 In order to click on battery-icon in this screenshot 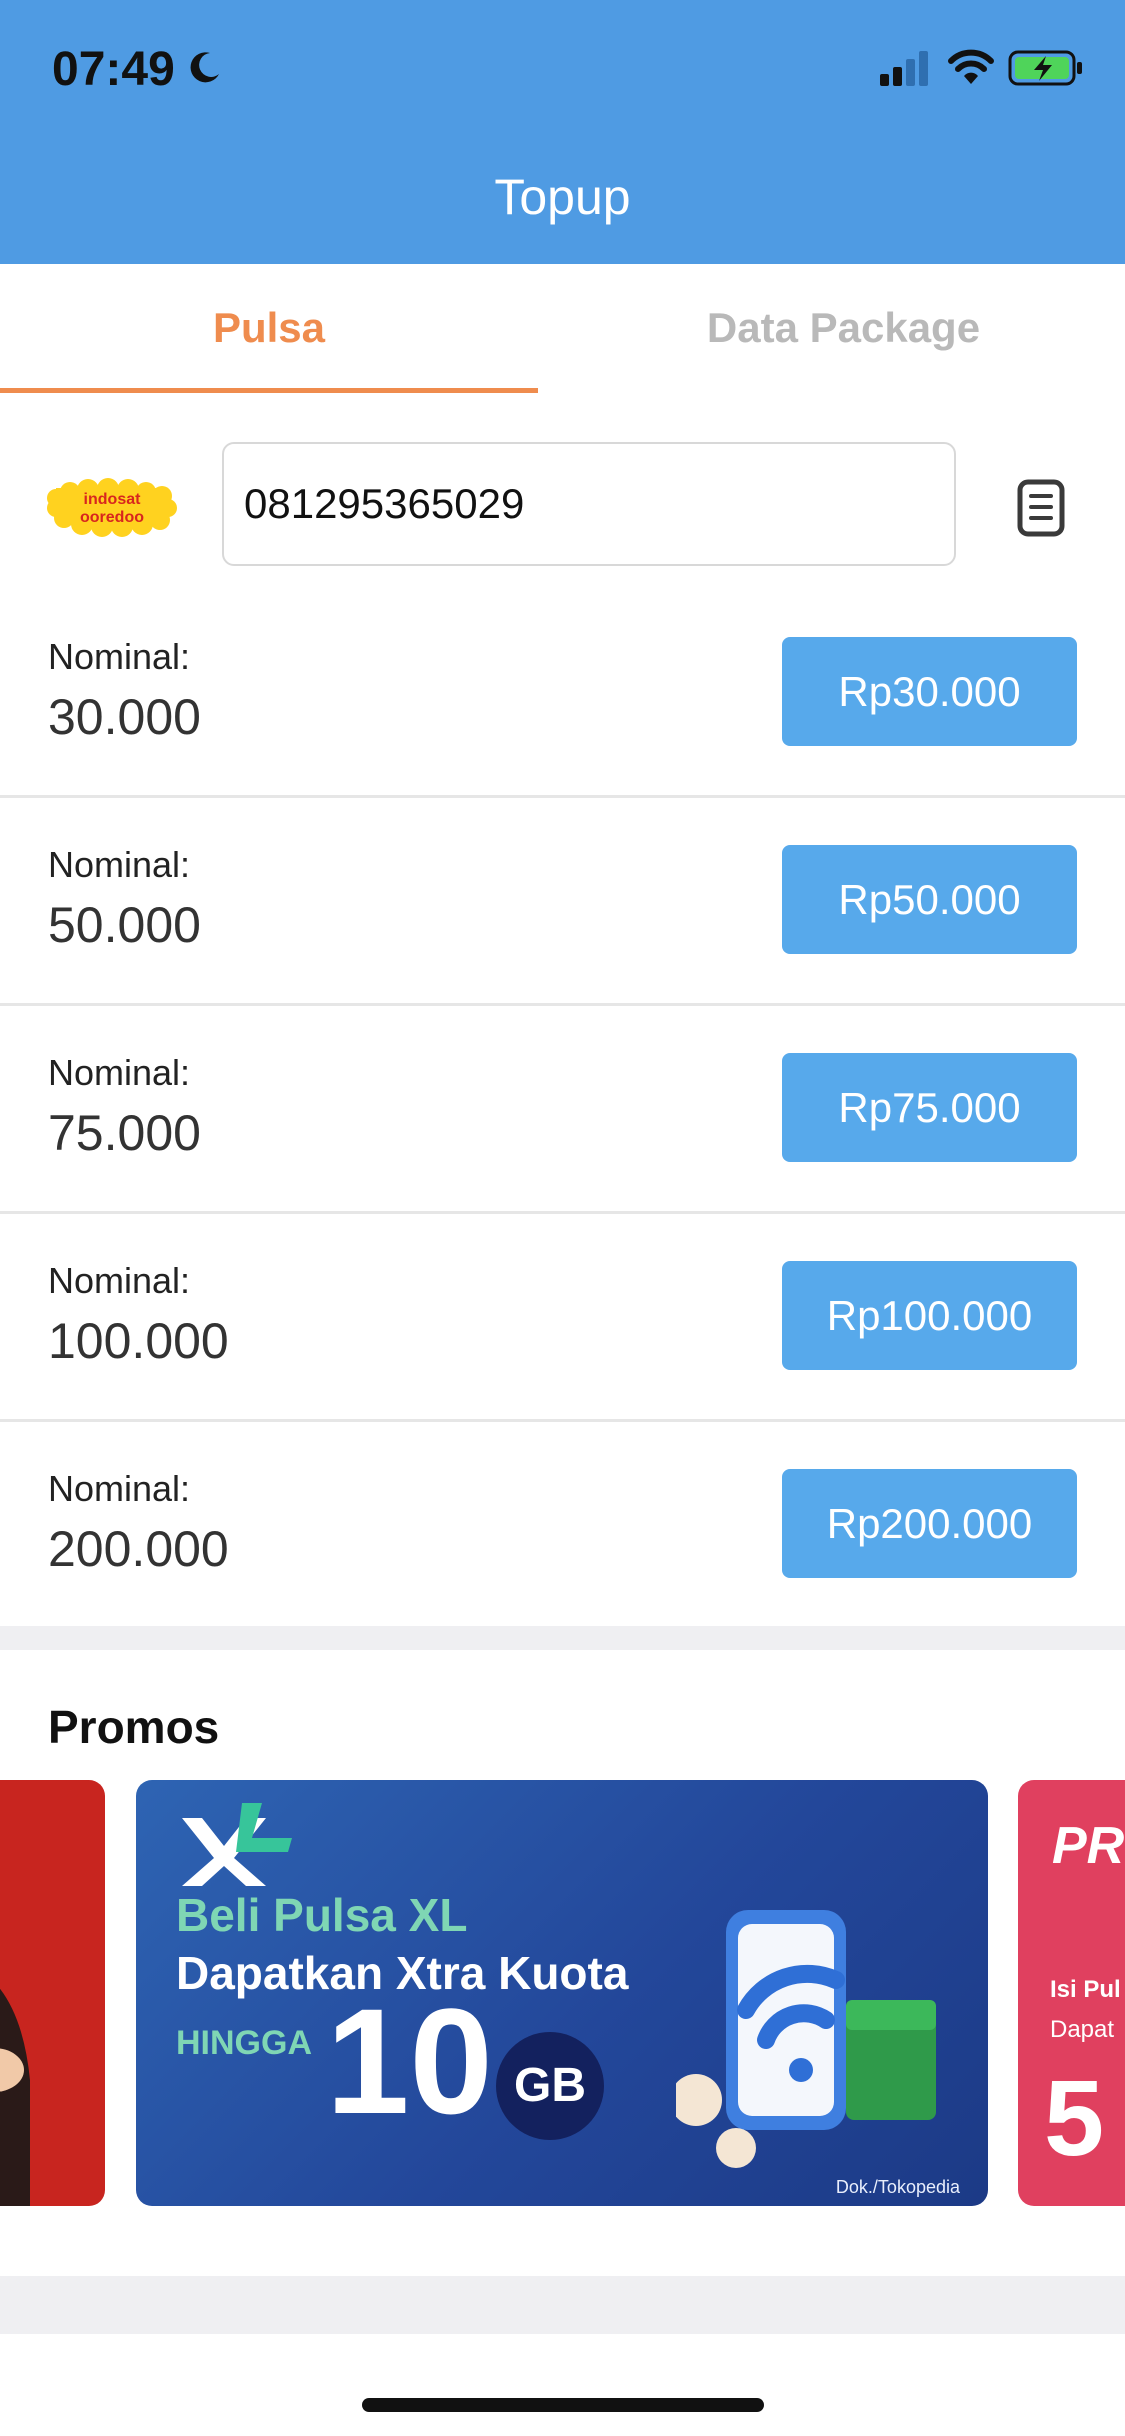, I will do `click(1046, 70)`.